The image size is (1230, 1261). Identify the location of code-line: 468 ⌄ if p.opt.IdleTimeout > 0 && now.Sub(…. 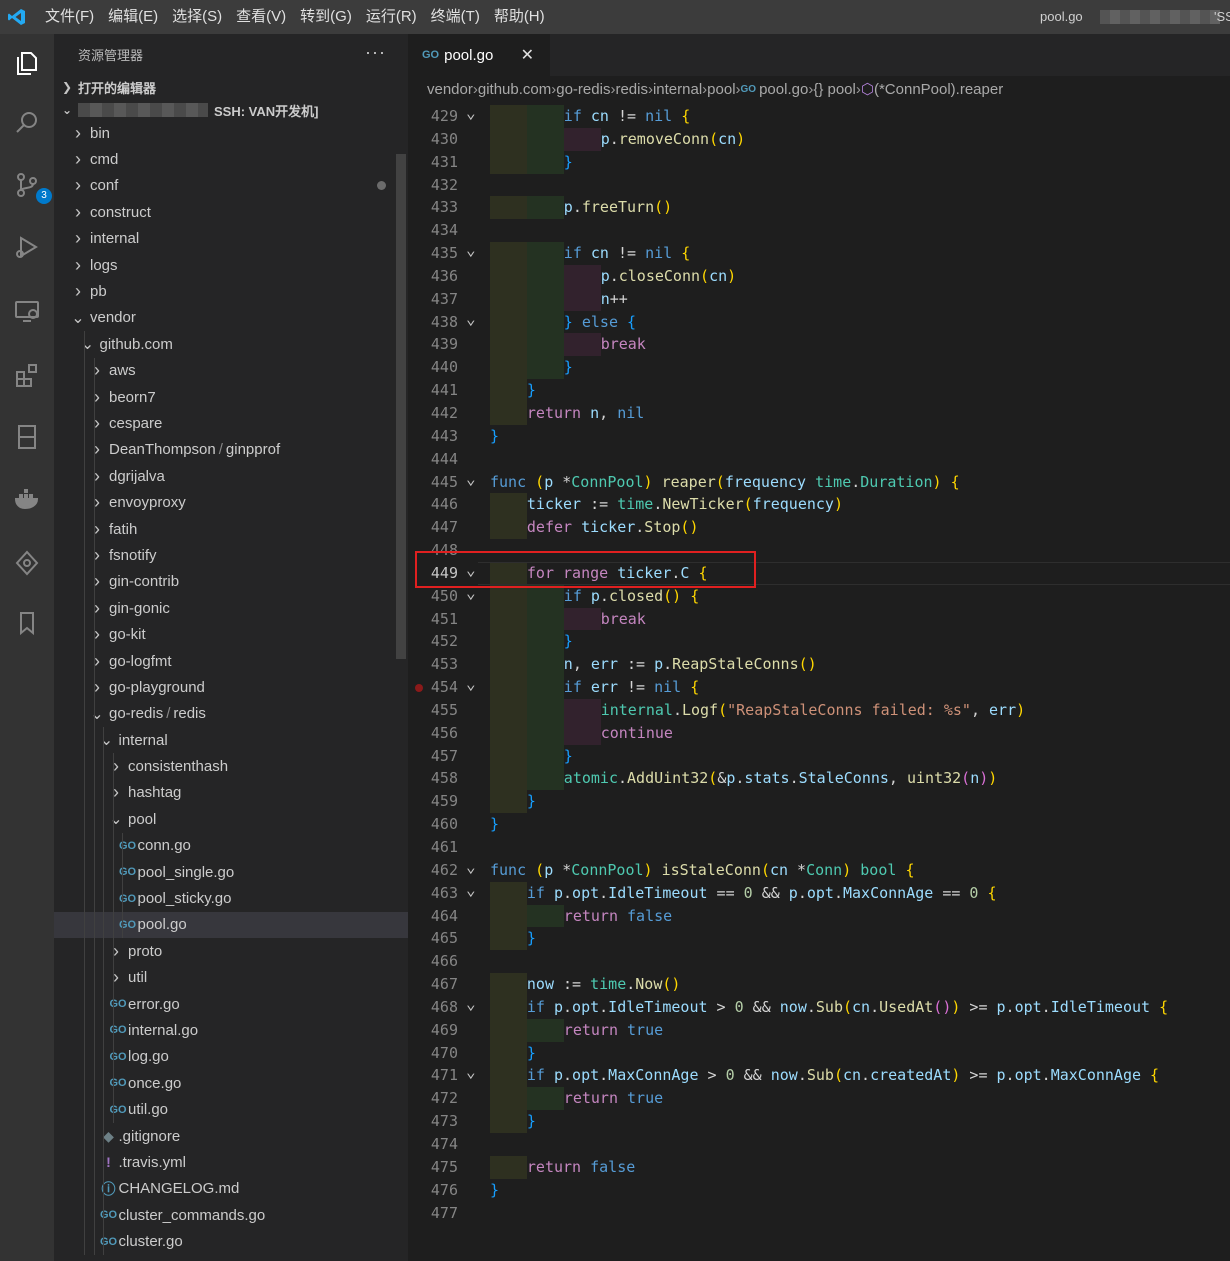
(819, 1006).